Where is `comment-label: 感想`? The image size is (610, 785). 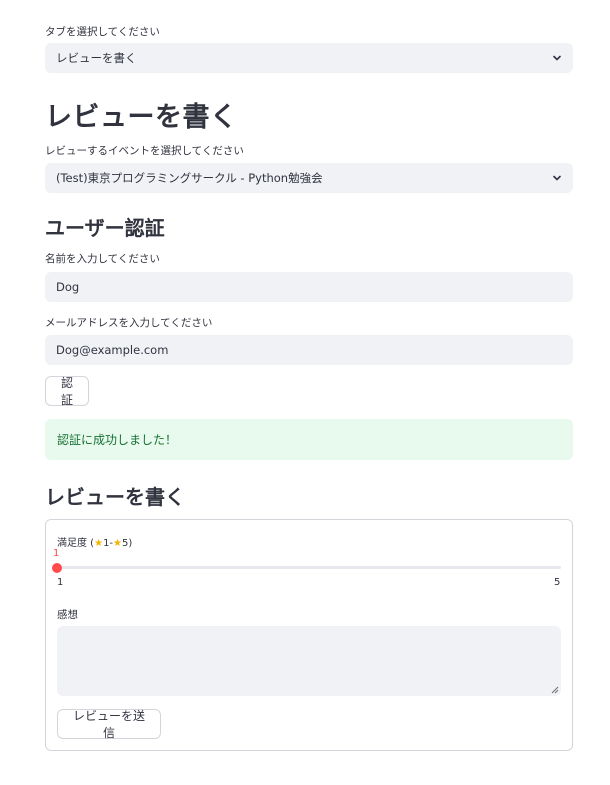
comment-label: 感想 is located at coordinates (67, 615).